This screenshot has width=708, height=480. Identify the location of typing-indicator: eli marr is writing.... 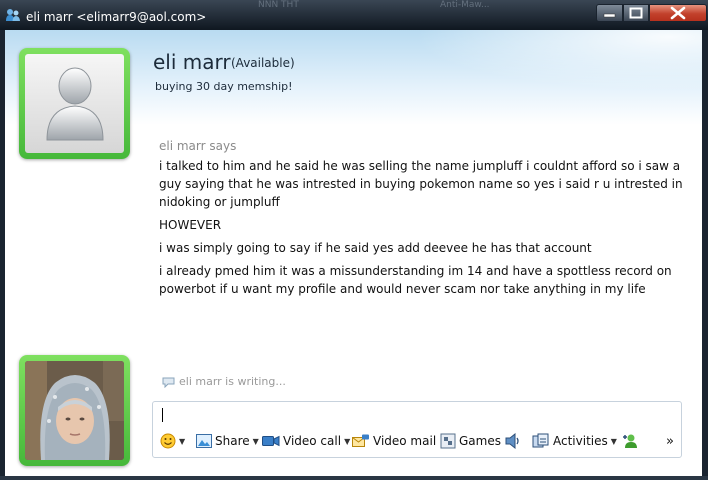
(224, 381).